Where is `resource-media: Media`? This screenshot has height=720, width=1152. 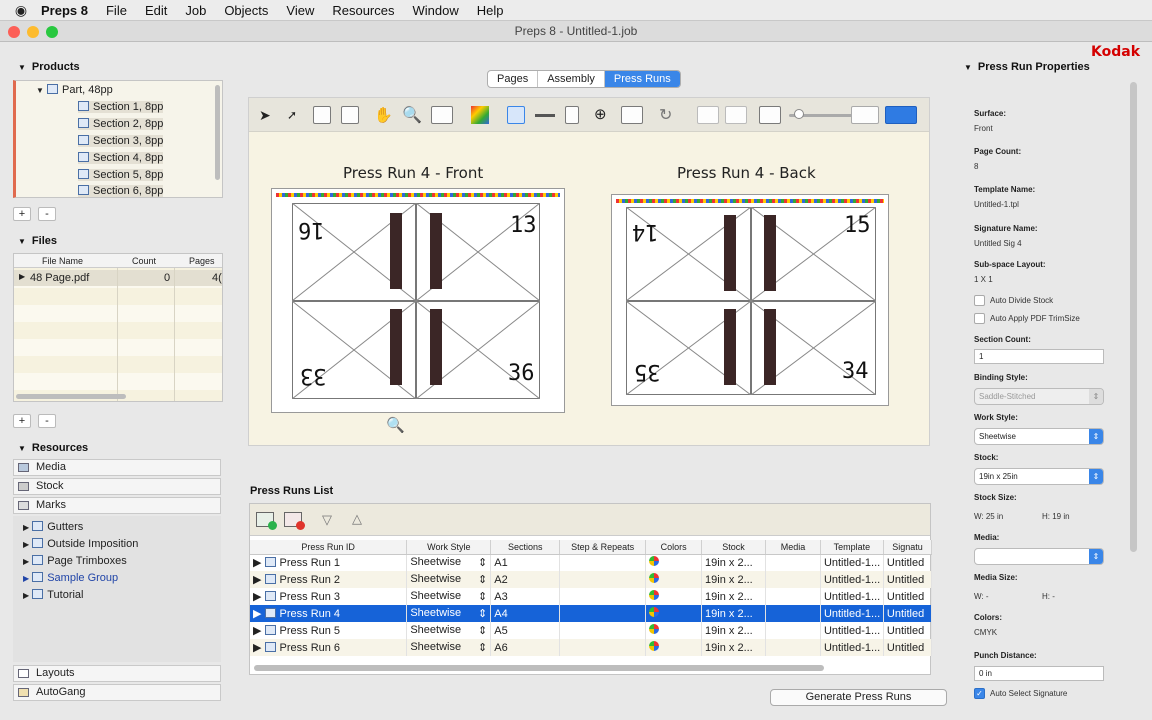 resource-media: Media is located at coordinates (117, 467).